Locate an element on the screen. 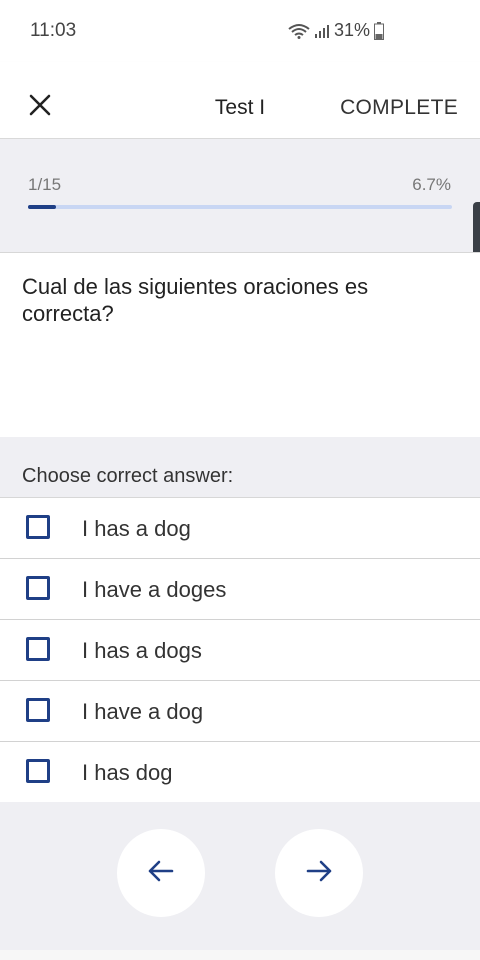 This screenshot has height=960, width=480. answer-option: I has a dogs is located at coordinates (240, 650).